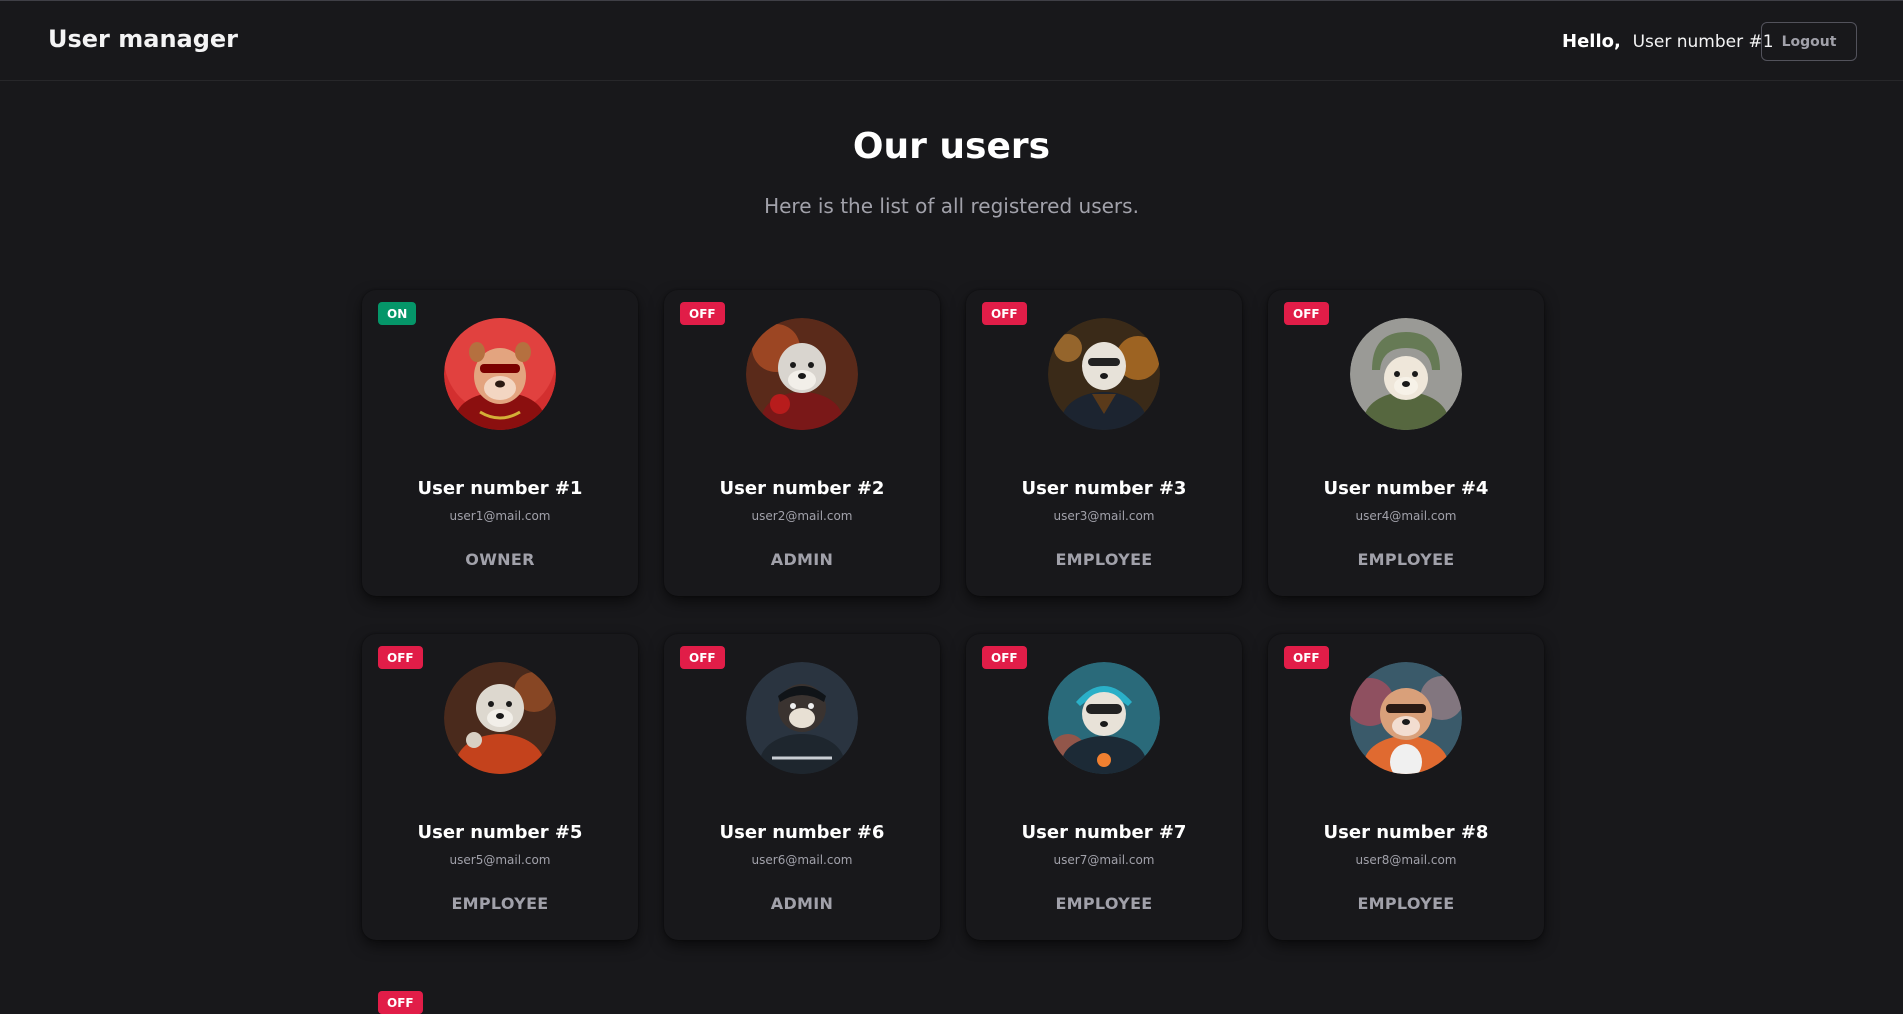 Image resolution: width=1903 pixels, height=1014 pixels. I want to click on dog-avatar-boxing-gloves-icon, so click(802, 374).